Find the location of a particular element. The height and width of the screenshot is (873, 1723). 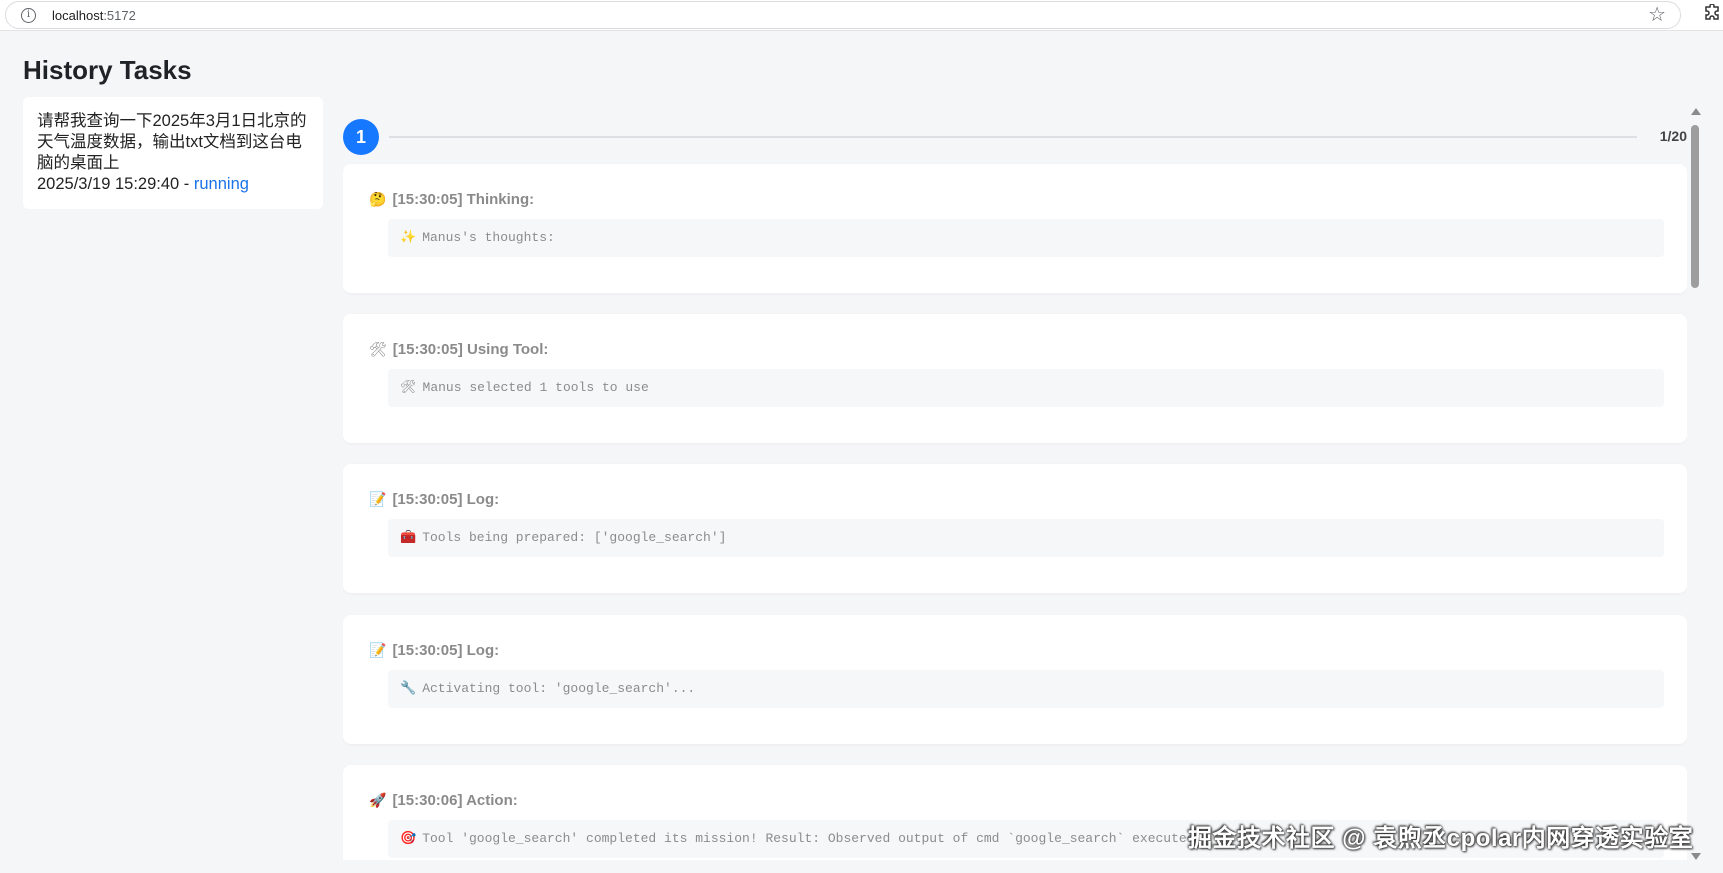

log-content: 🧰 Tools being prepared: ['google_search'] is located at coordinates (1026, 538).